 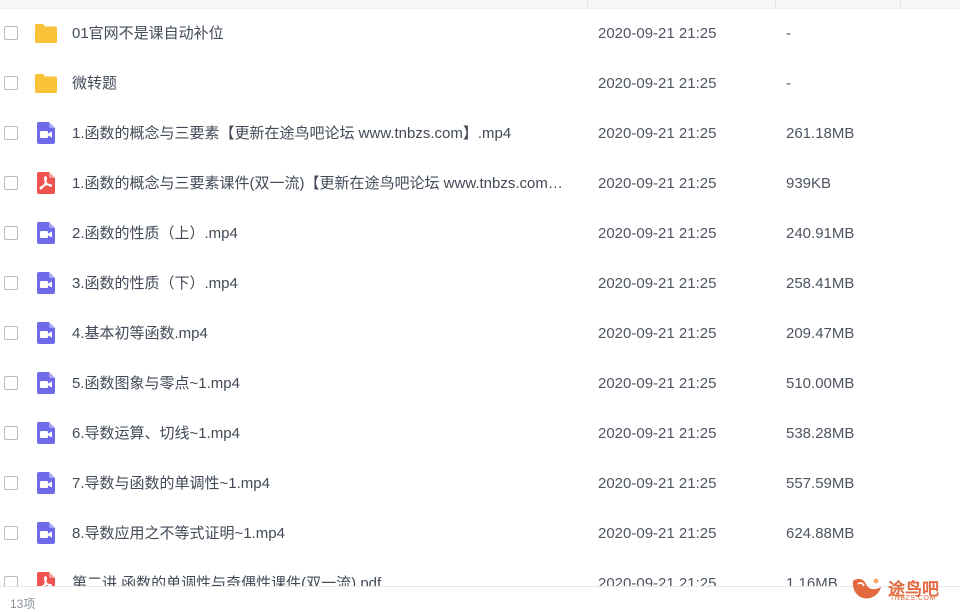 I want to click on file-row: 01官网不是课自动补位 2020-09-21 21:25 -, so click(x=480, y=34).